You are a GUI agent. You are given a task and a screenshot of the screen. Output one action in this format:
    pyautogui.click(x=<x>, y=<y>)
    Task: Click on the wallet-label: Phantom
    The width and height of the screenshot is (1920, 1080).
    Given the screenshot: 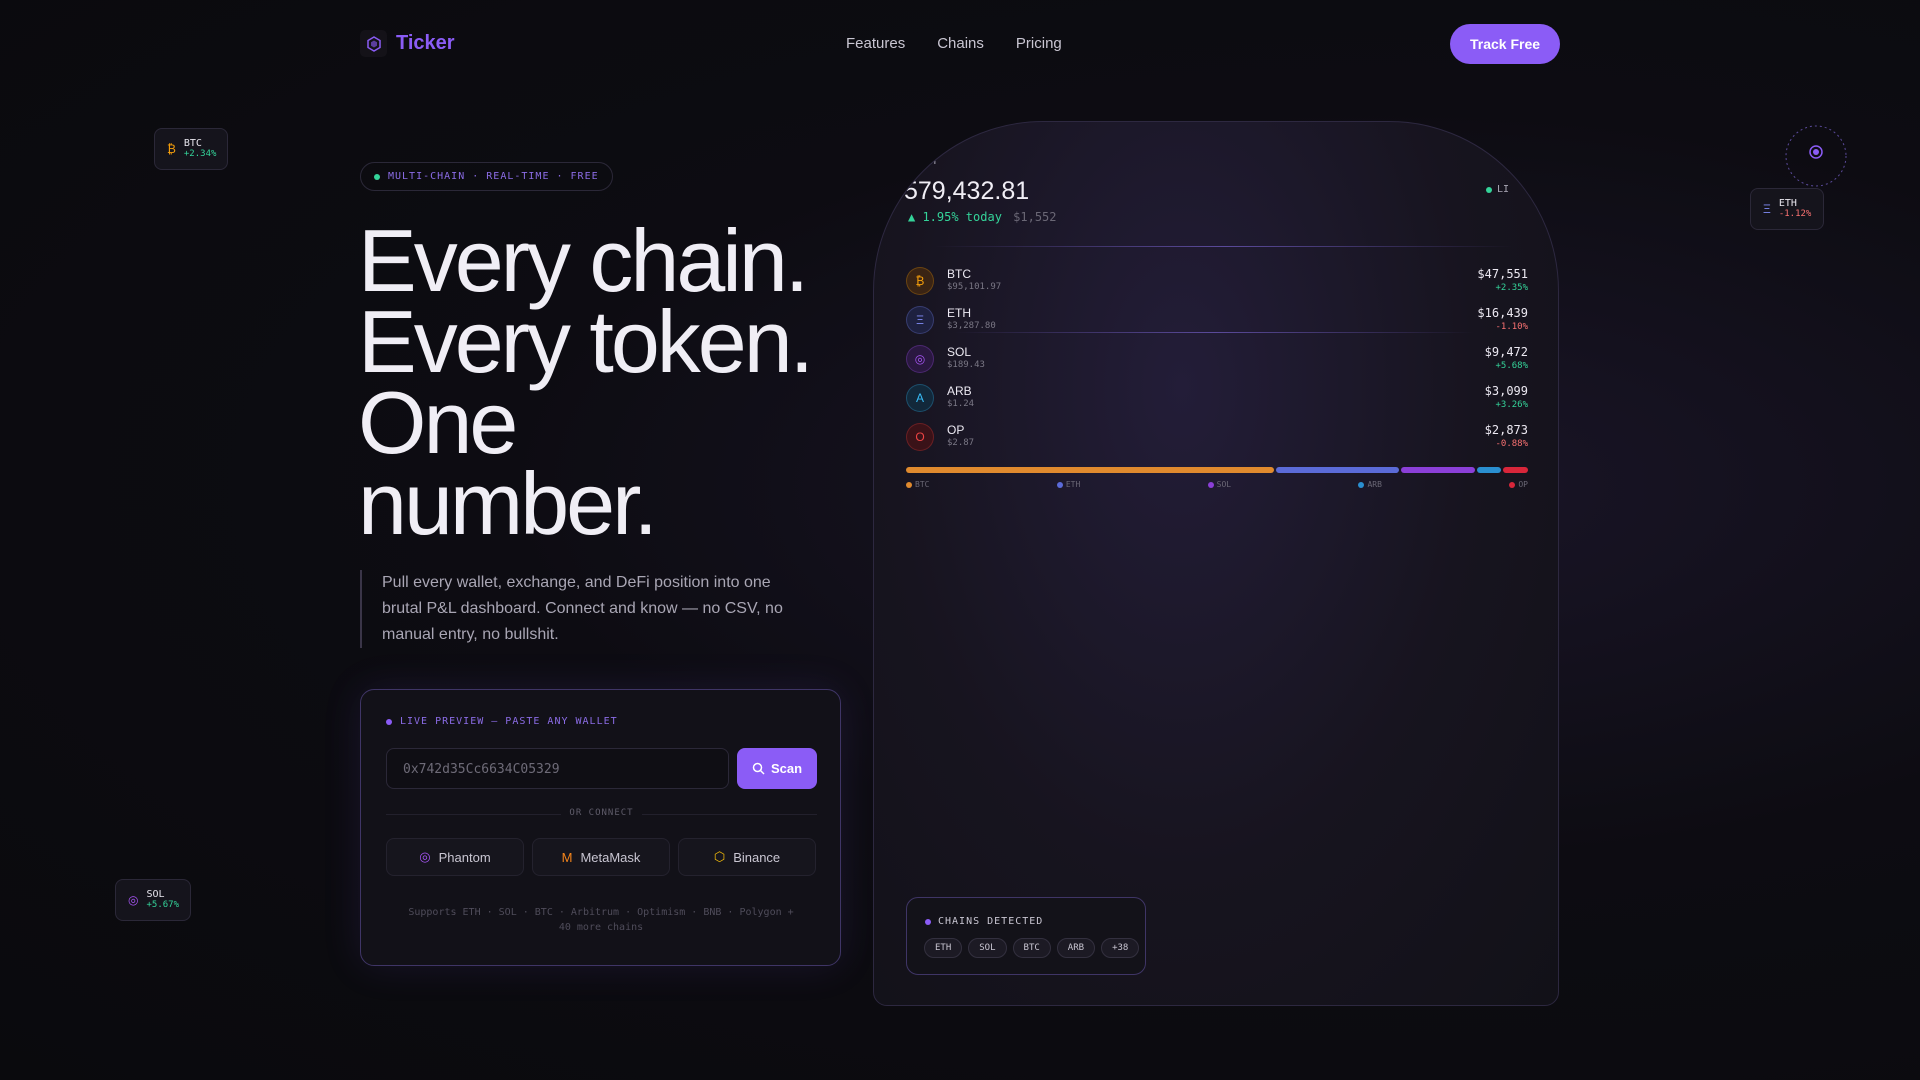 What is the action you would take?
    pyautogui.click(x=464, y=857)
    